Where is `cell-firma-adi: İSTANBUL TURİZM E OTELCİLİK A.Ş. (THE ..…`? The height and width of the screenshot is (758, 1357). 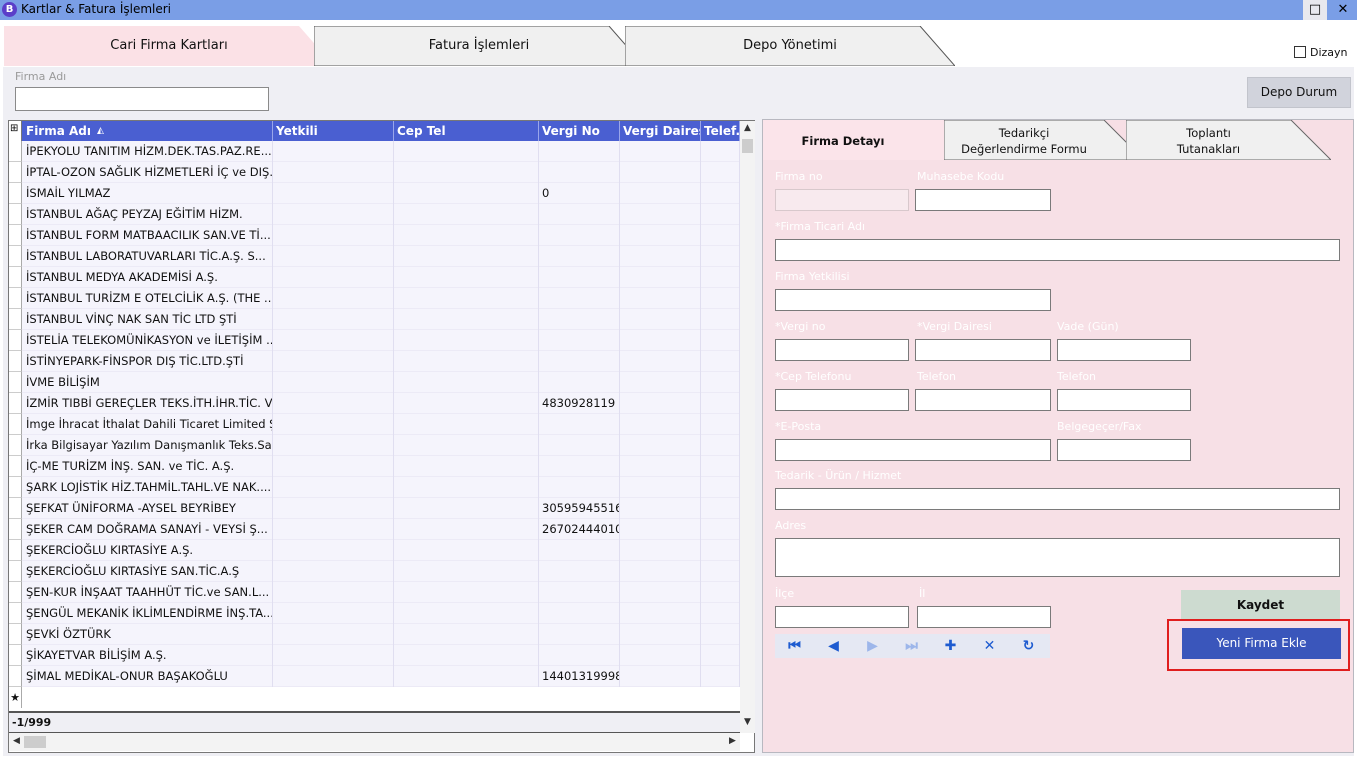
cell-firma-adi: İSTANBUL TURİZM E OTELCİLİK A.Ş. (THE ..… is located at coordinates (148, 298).